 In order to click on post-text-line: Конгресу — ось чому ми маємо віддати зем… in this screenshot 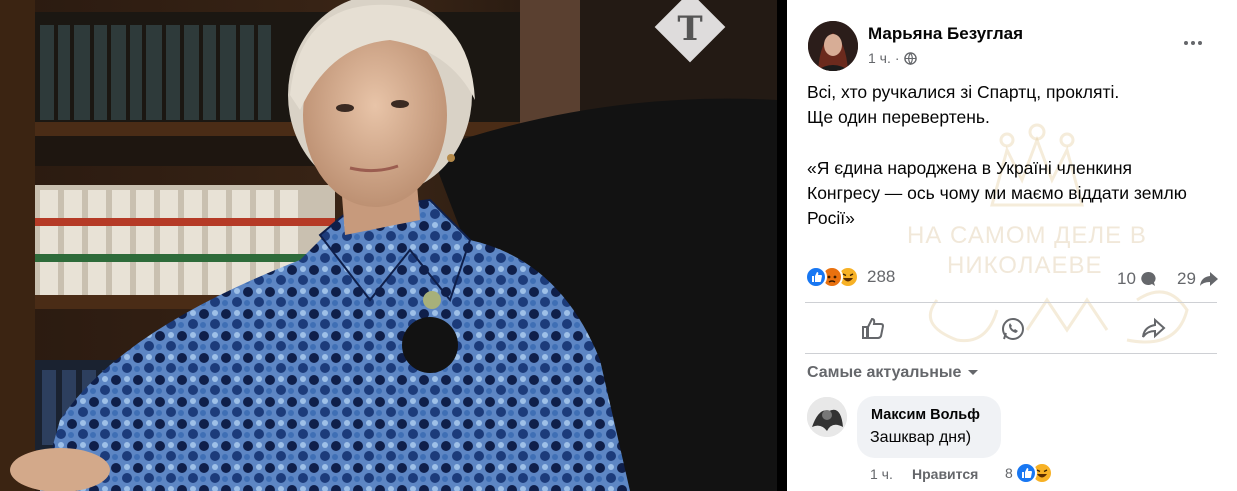, I will do `click(997, 193)`.